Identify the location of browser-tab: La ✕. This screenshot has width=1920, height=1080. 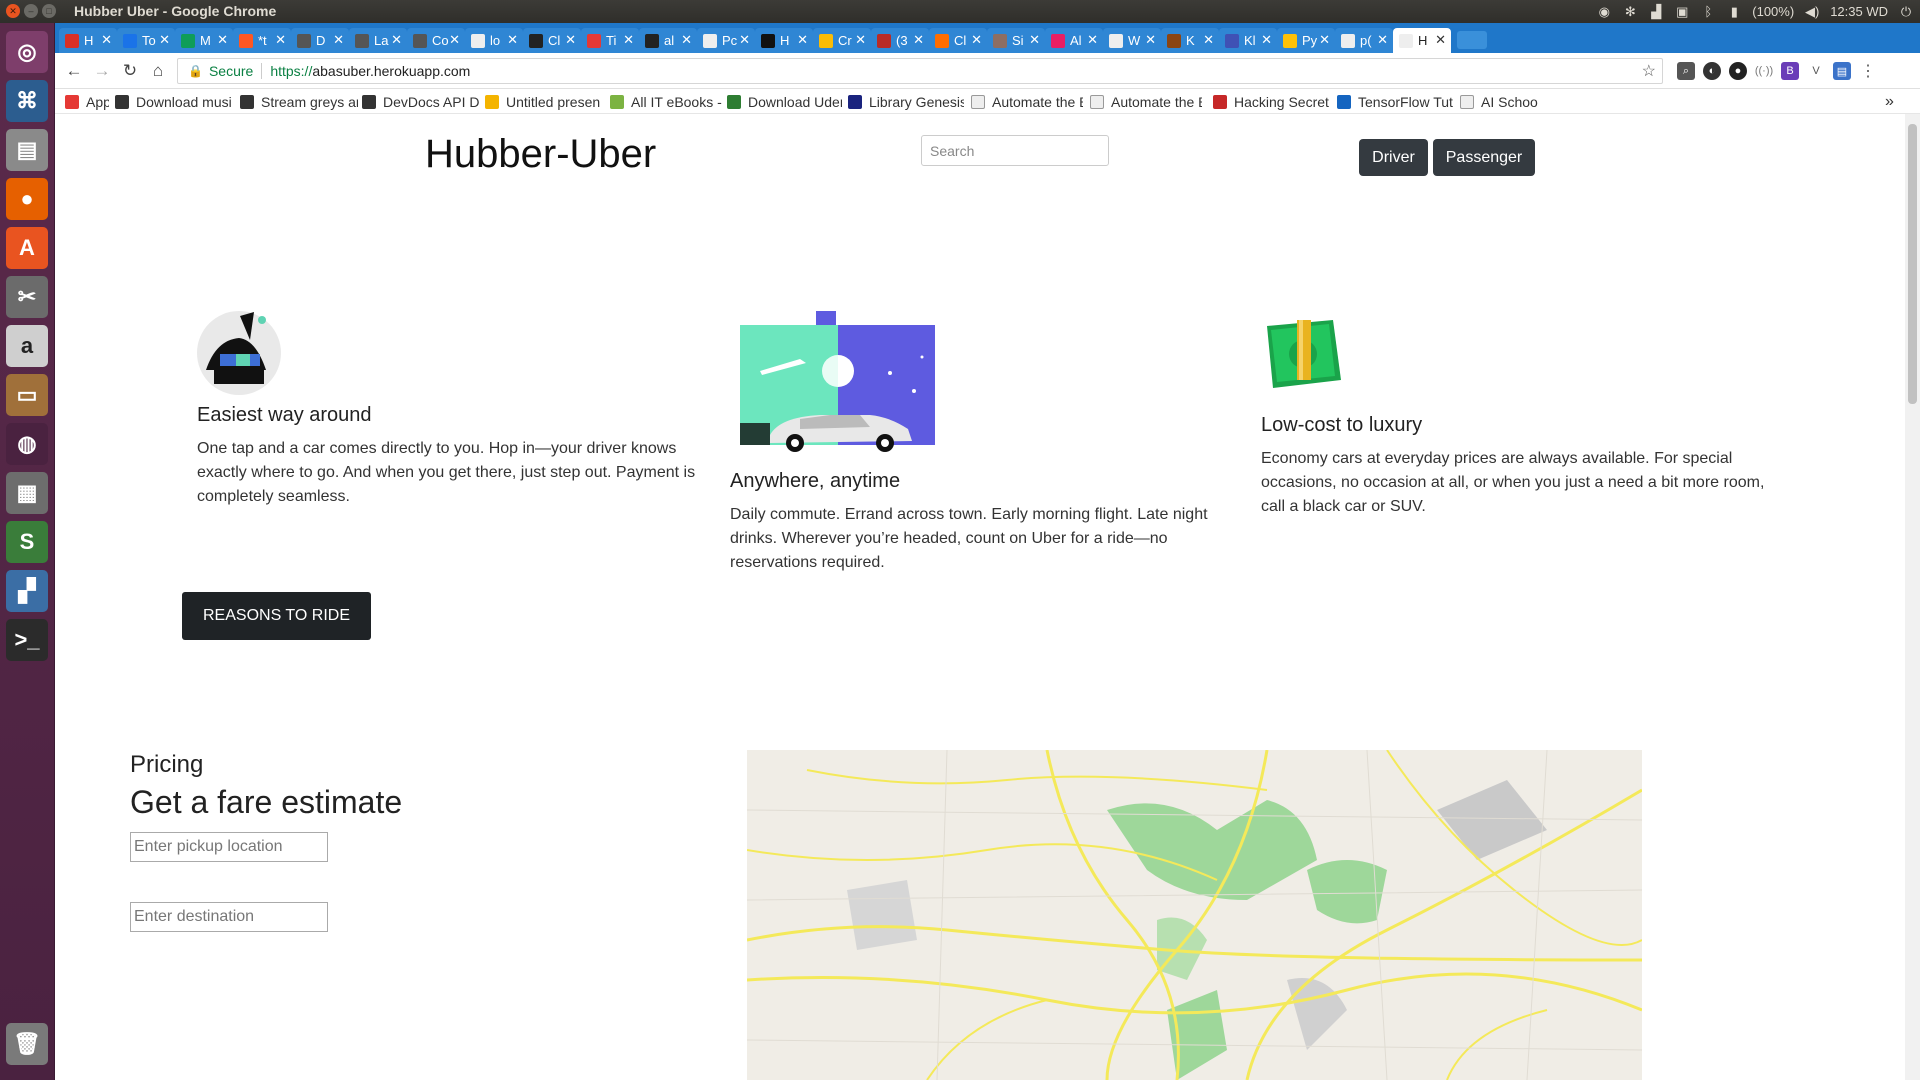
(378, 40).